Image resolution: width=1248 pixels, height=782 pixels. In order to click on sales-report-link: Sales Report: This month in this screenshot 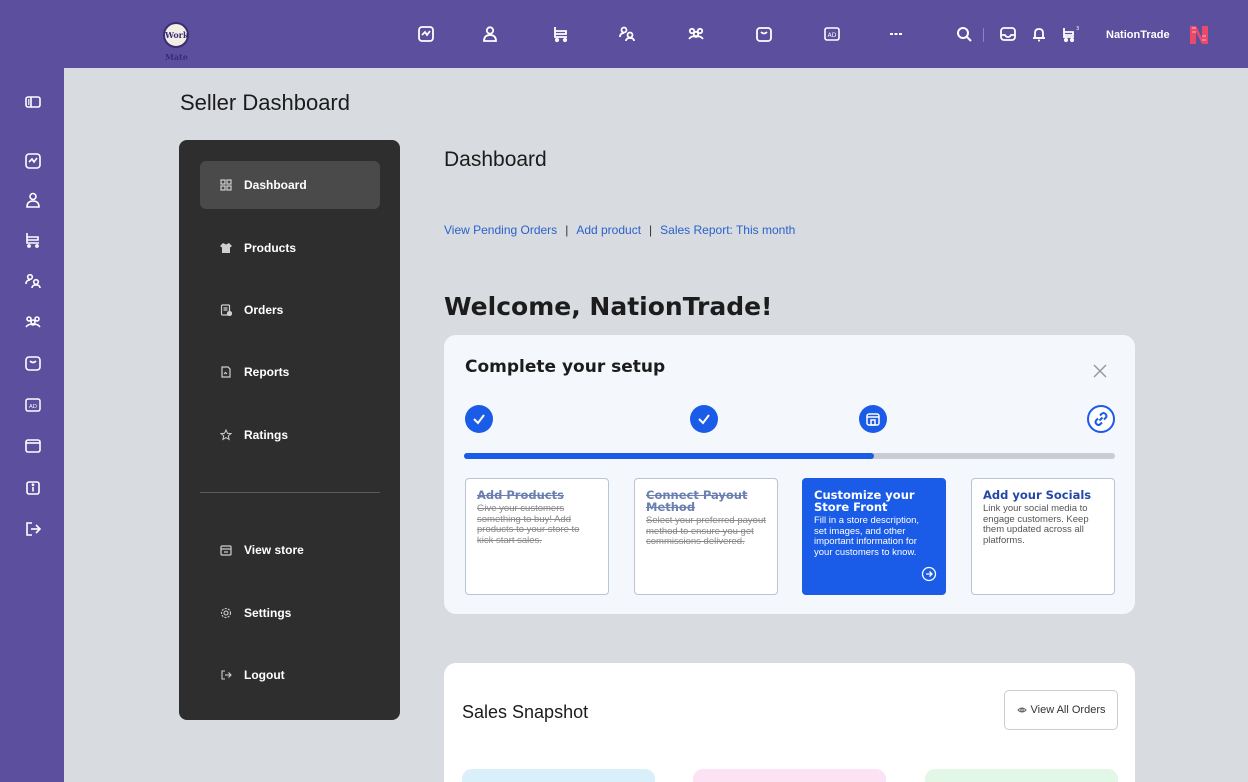, I will do `click(727, 230)`.